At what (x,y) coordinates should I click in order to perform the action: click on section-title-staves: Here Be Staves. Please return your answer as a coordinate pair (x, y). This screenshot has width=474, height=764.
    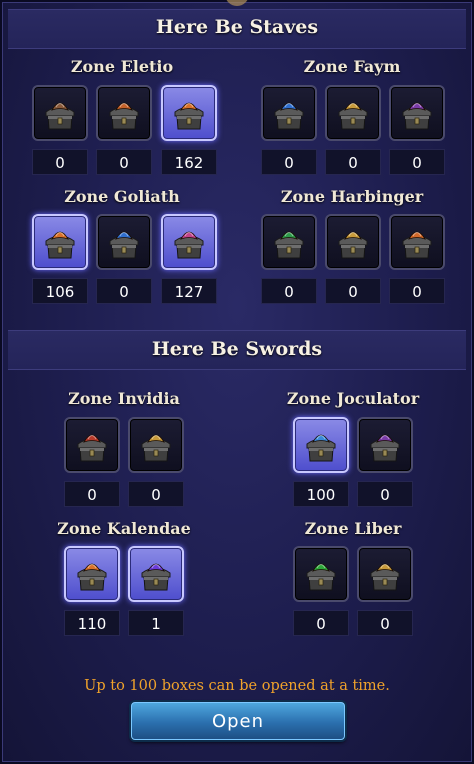
    Looking at the image, I should click on (237, 27).